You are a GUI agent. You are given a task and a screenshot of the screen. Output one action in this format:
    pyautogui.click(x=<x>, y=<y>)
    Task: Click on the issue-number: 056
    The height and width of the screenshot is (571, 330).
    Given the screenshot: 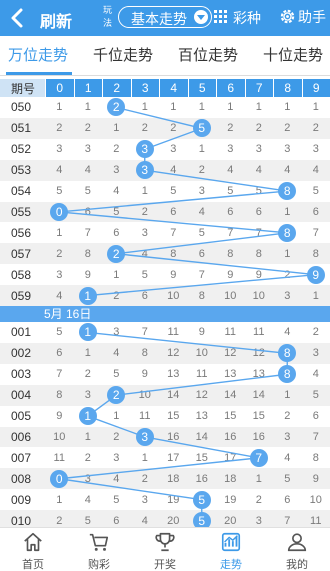 What is the action you would take?
    pyautogui.click(x=21, y=232)
    